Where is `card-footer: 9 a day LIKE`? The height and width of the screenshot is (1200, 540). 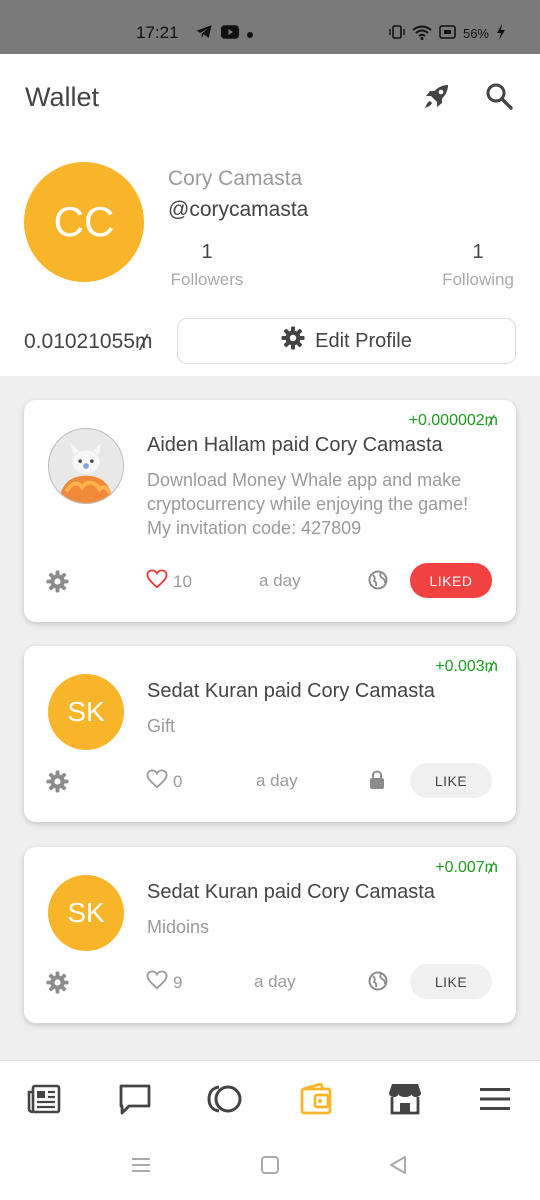
card-footer: 9 a day LIKE is located at coordinates (270, 982).